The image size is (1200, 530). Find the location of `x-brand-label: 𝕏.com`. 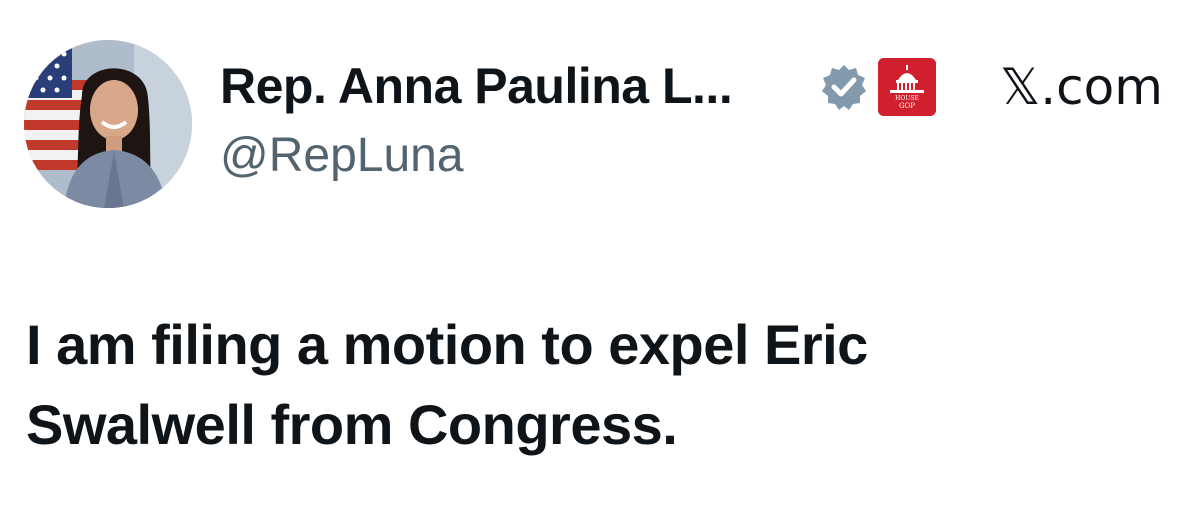

x-brand-label: 𝕏.com is located at coordinates (1081, 87).